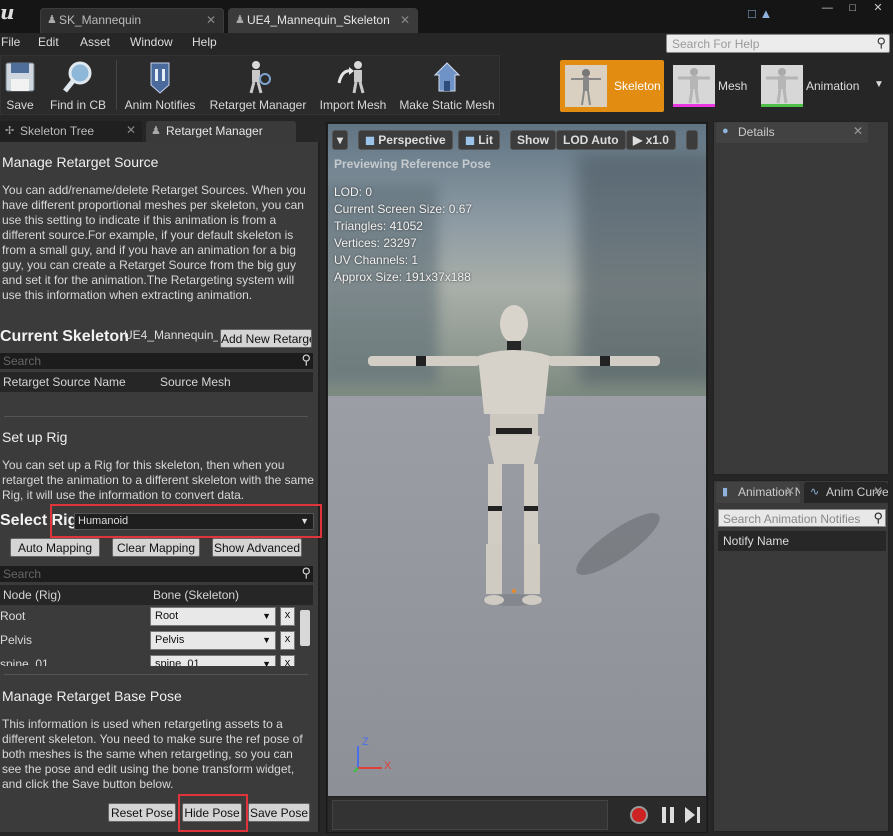 This screenshot has width=893, height=836. I want to click on bone-value: Root, so click(167, 616).